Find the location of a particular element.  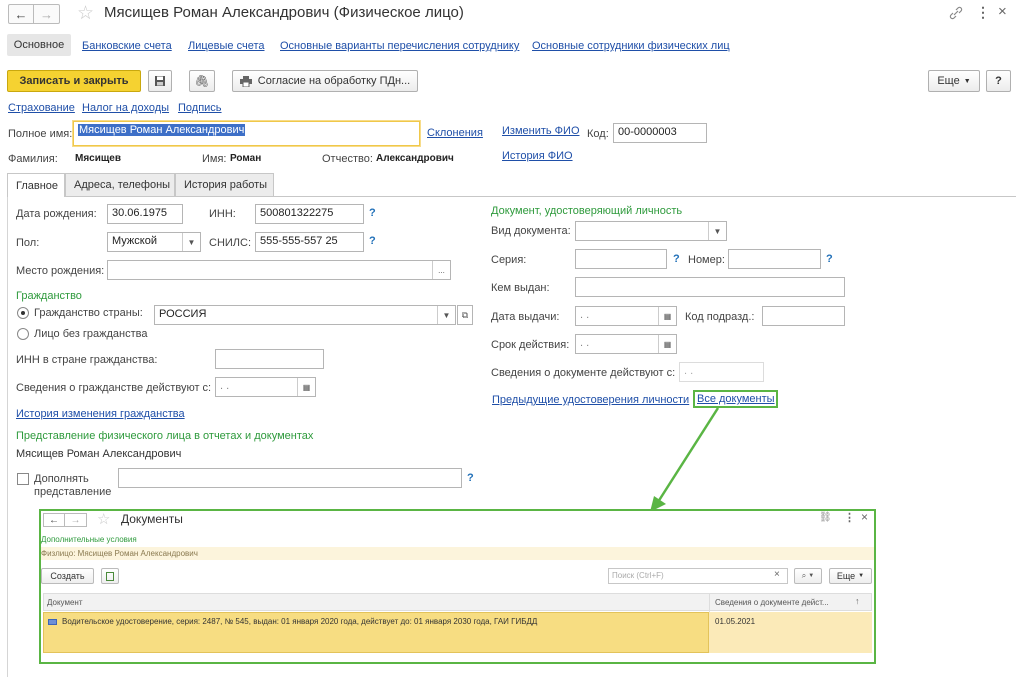

popup-close-icon: × is located at coordinates (864, 517).